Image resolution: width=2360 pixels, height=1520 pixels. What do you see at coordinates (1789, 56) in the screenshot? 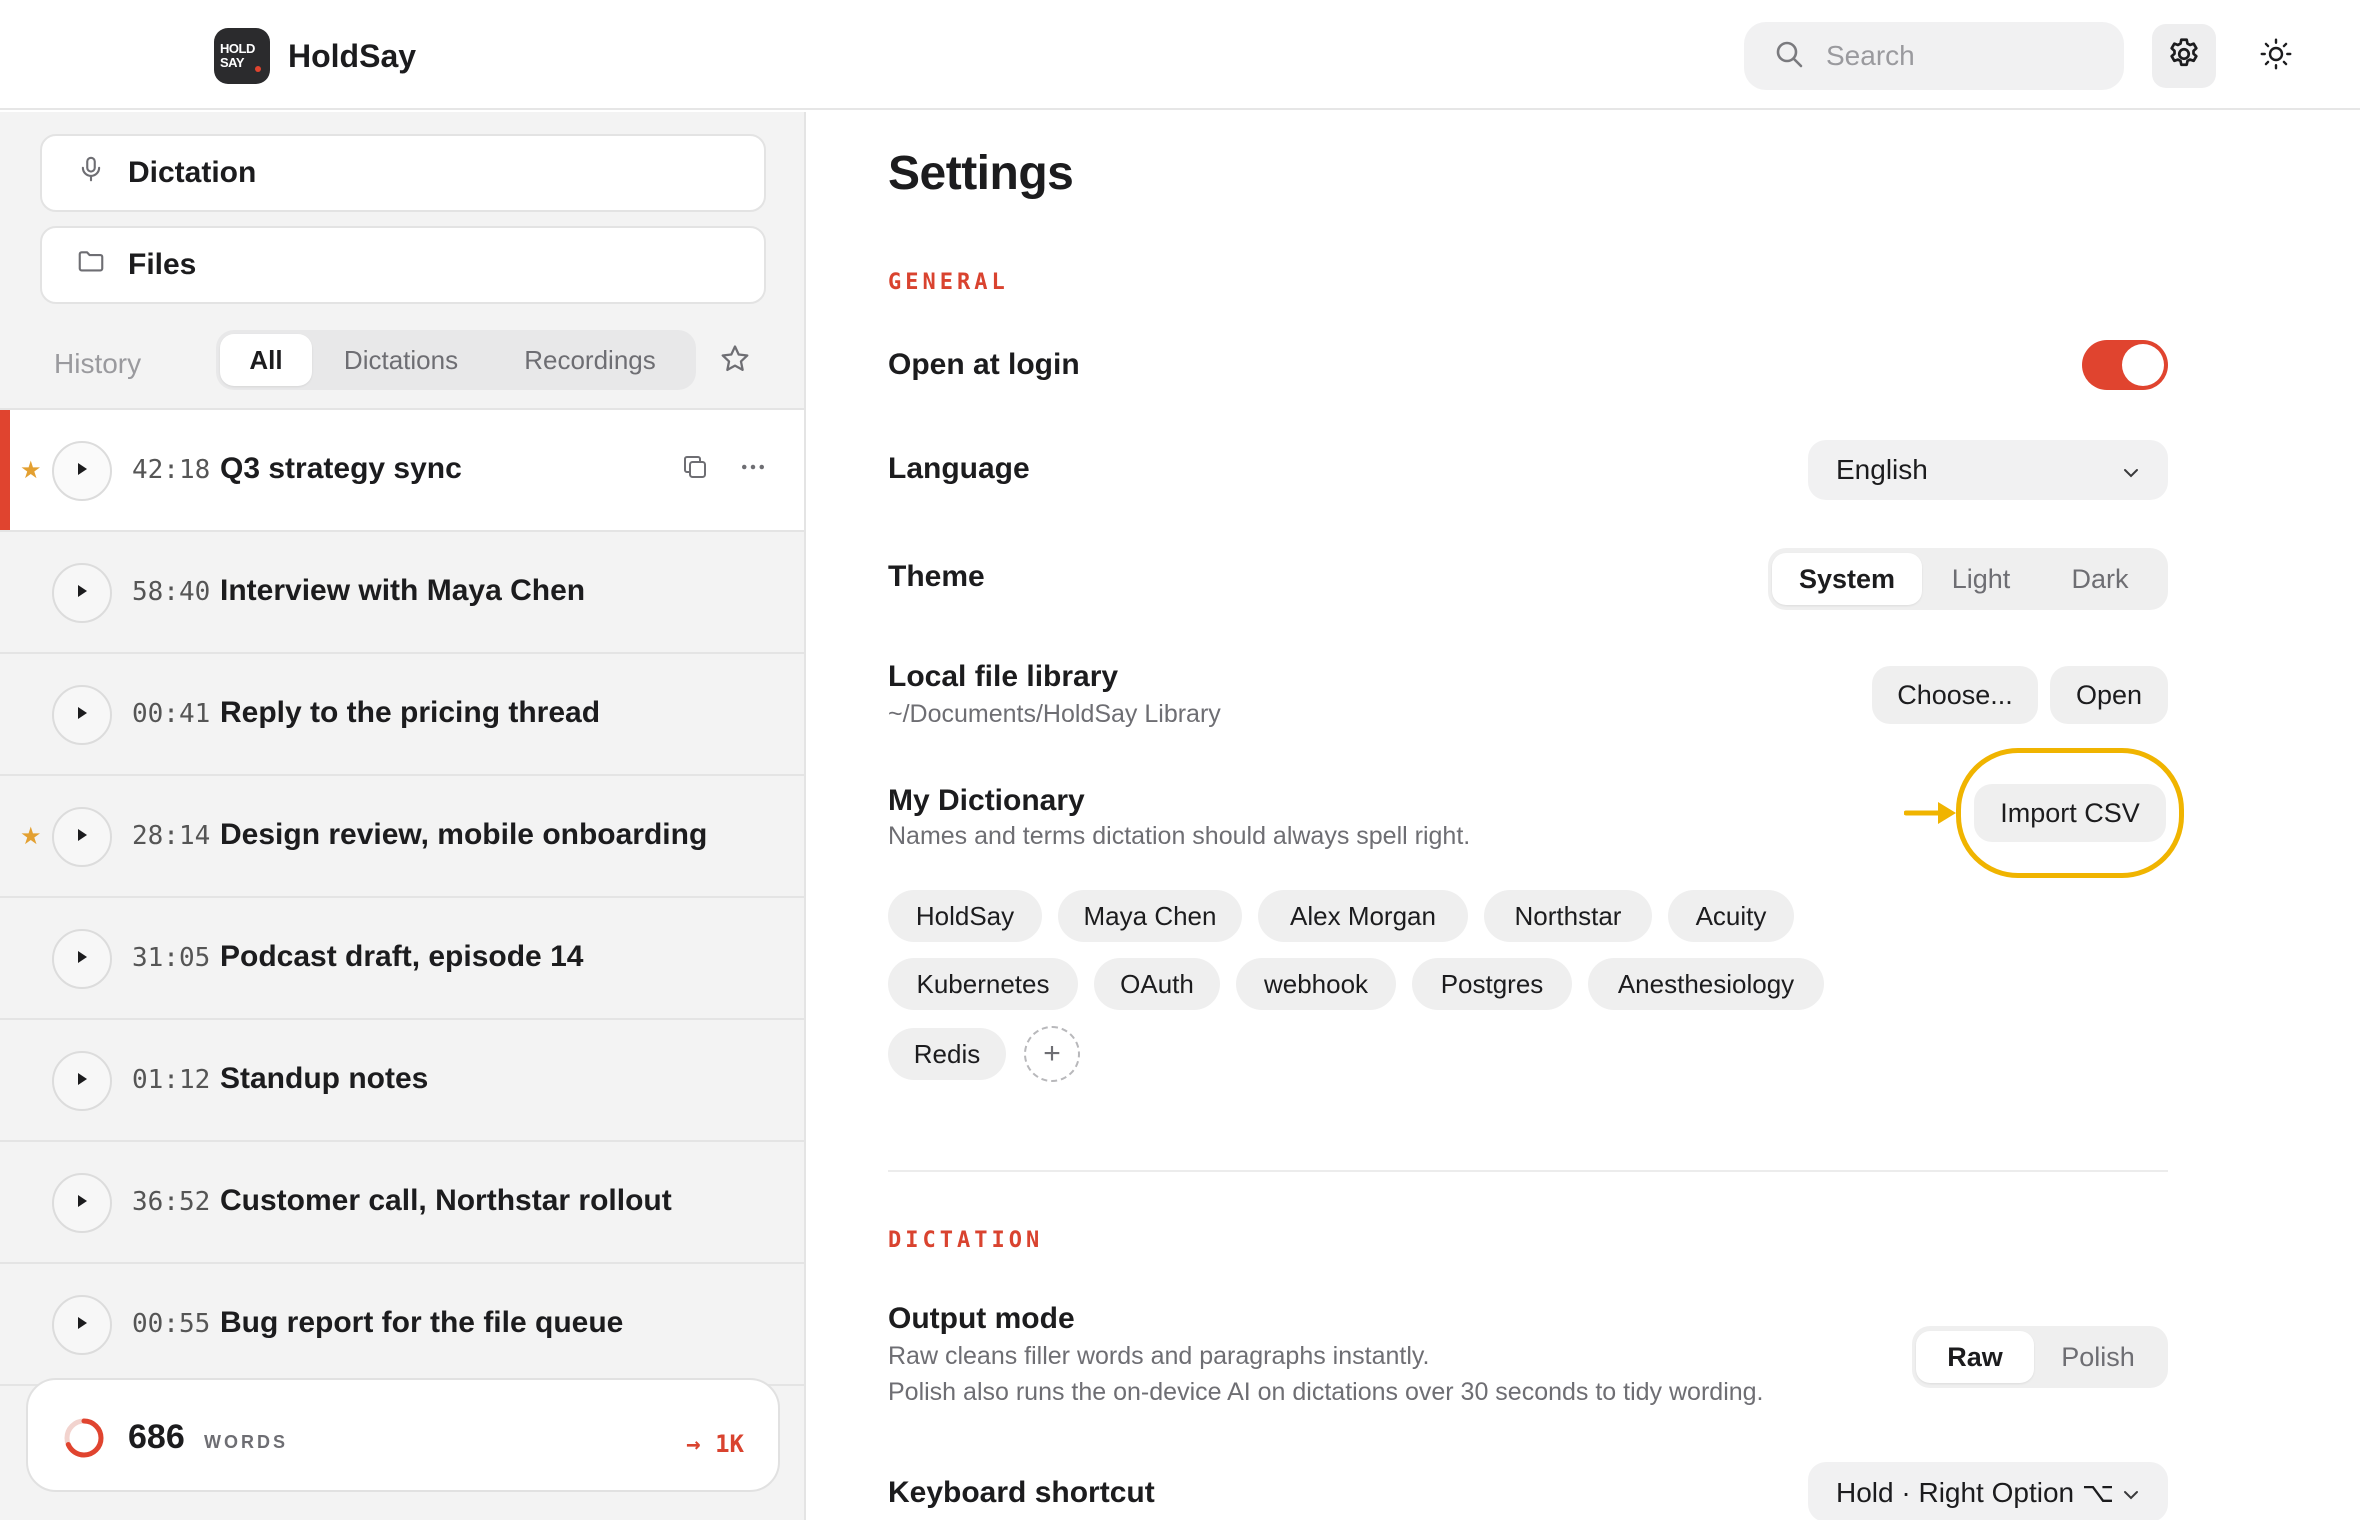
I see `search-icon` at bounding box center [1789, 56].